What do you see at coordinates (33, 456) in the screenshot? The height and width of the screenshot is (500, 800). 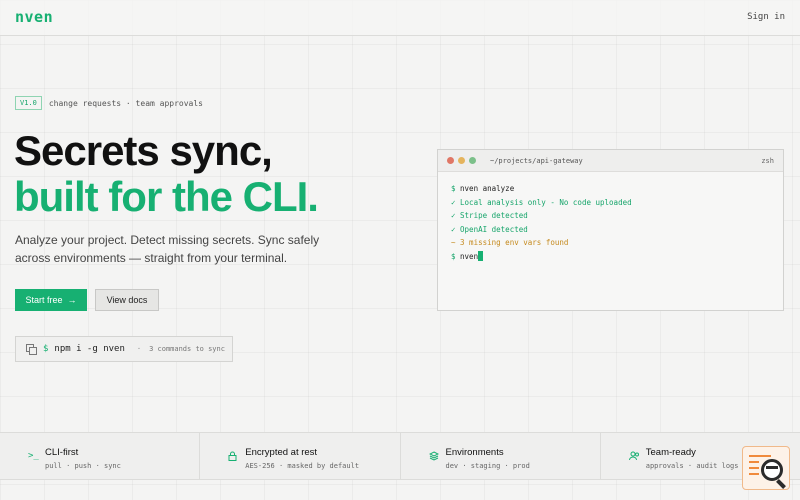 I see `terminal-icon: >_` at bounding box center [33, 456].